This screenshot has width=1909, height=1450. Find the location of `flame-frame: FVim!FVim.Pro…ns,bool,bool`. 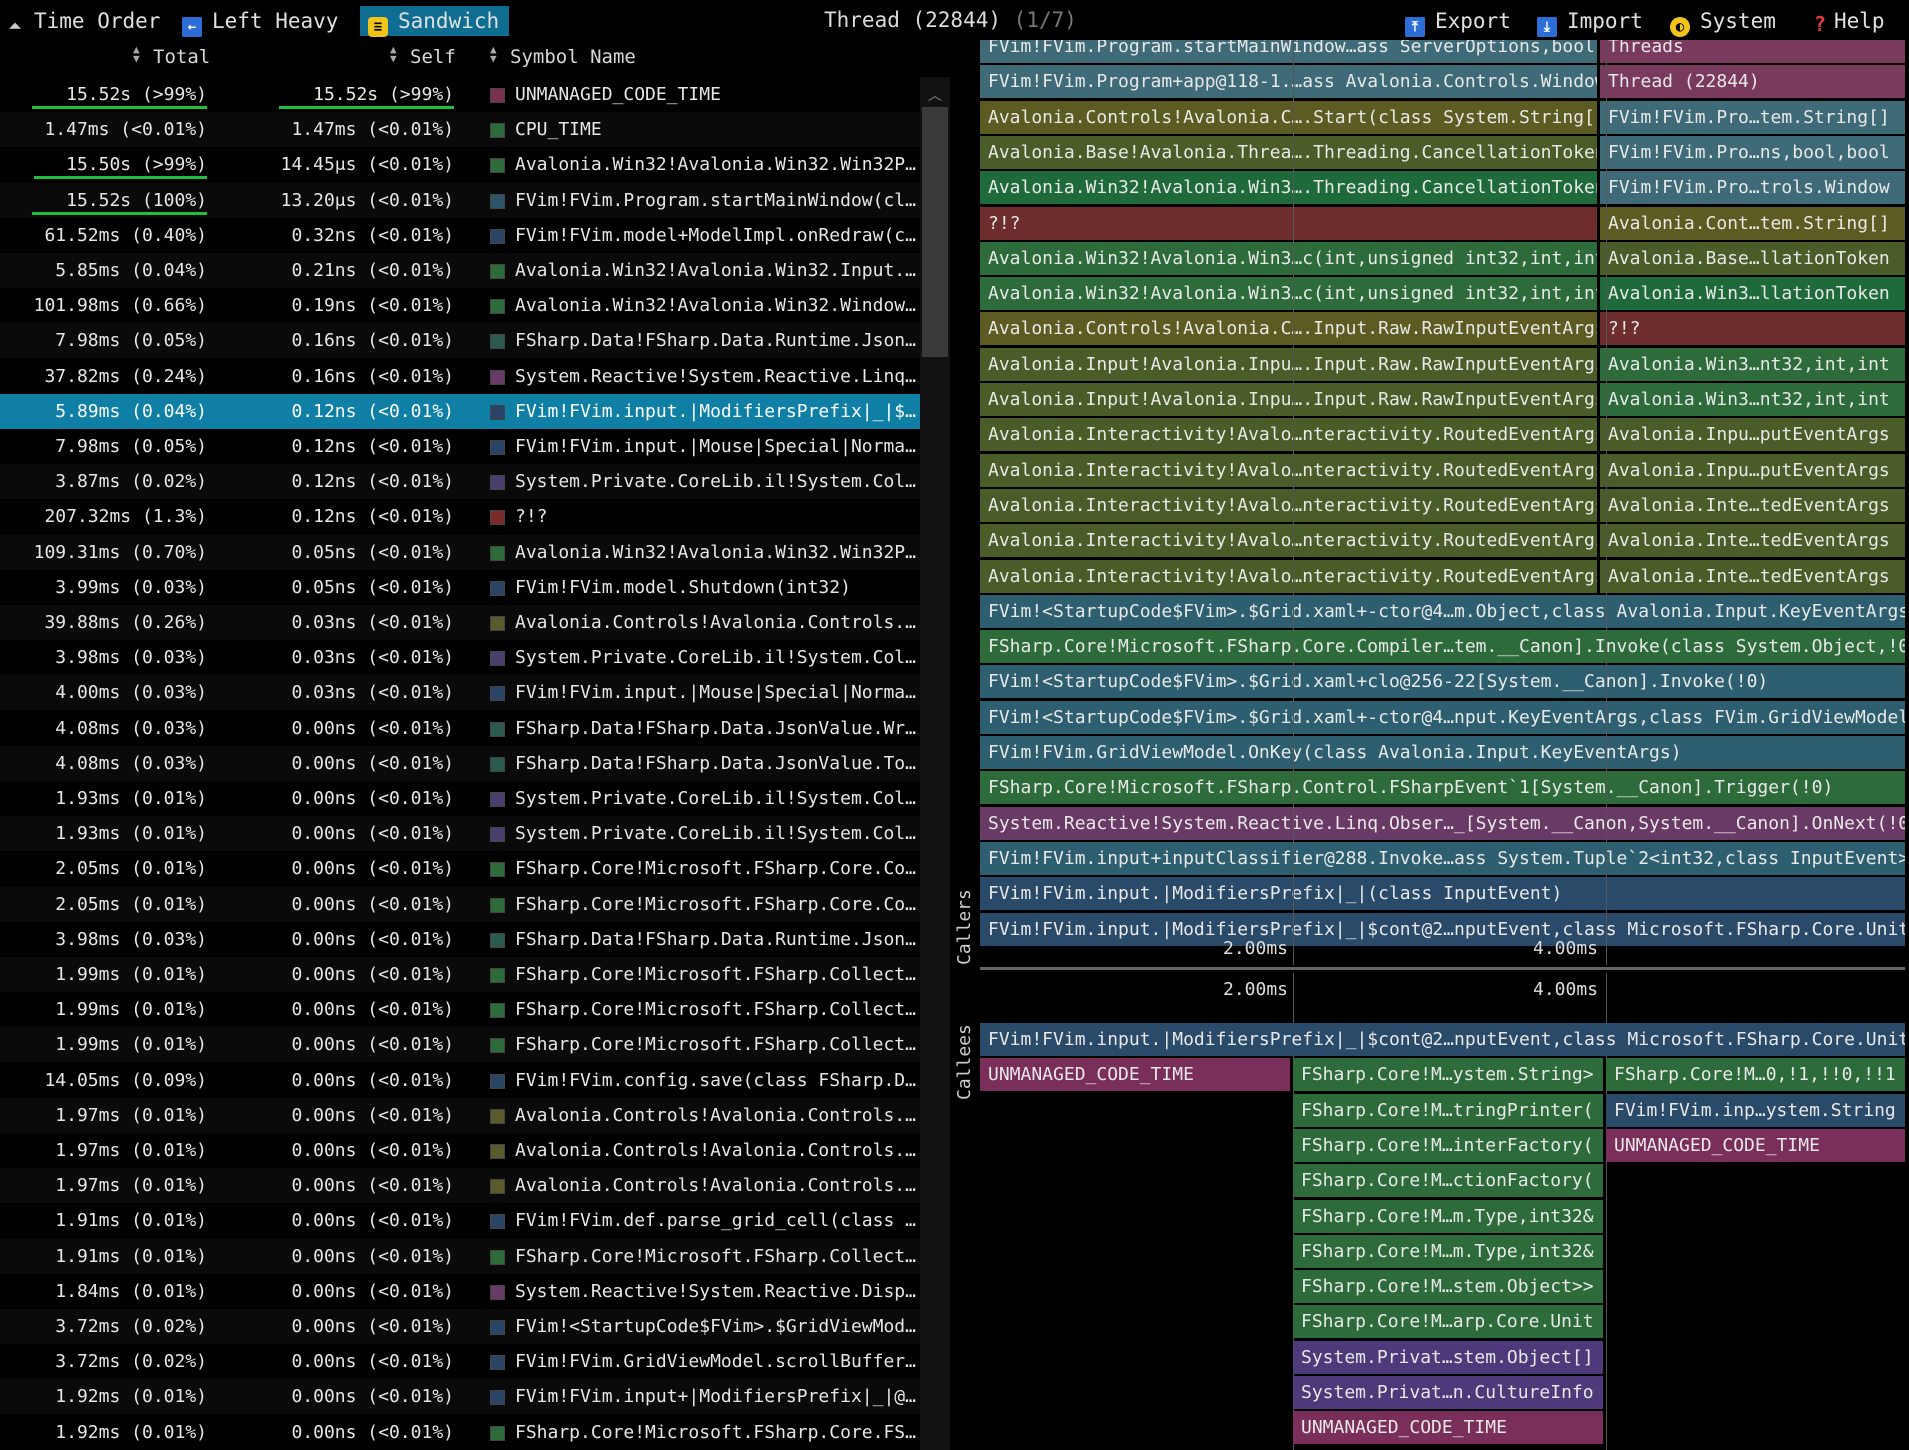

flame-frame: FVim!FVim.Pro…ns,bool,bool is located at coordinates (1752, 152).